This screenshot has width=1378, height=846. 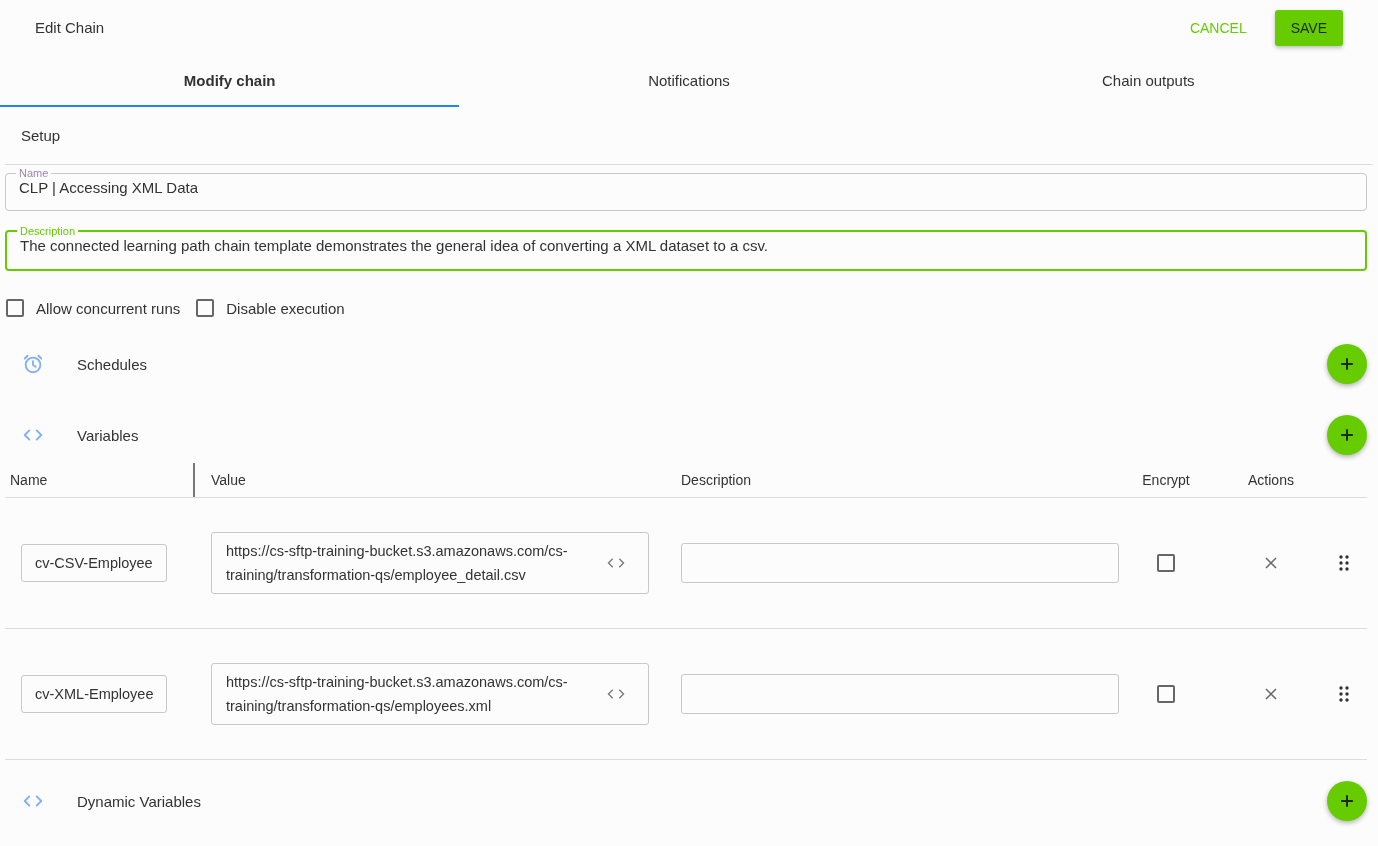 What do you see at coordinates (113, 364) in the screenshot?
I see `section-title: Schedules` at bounding box center [113, 364].